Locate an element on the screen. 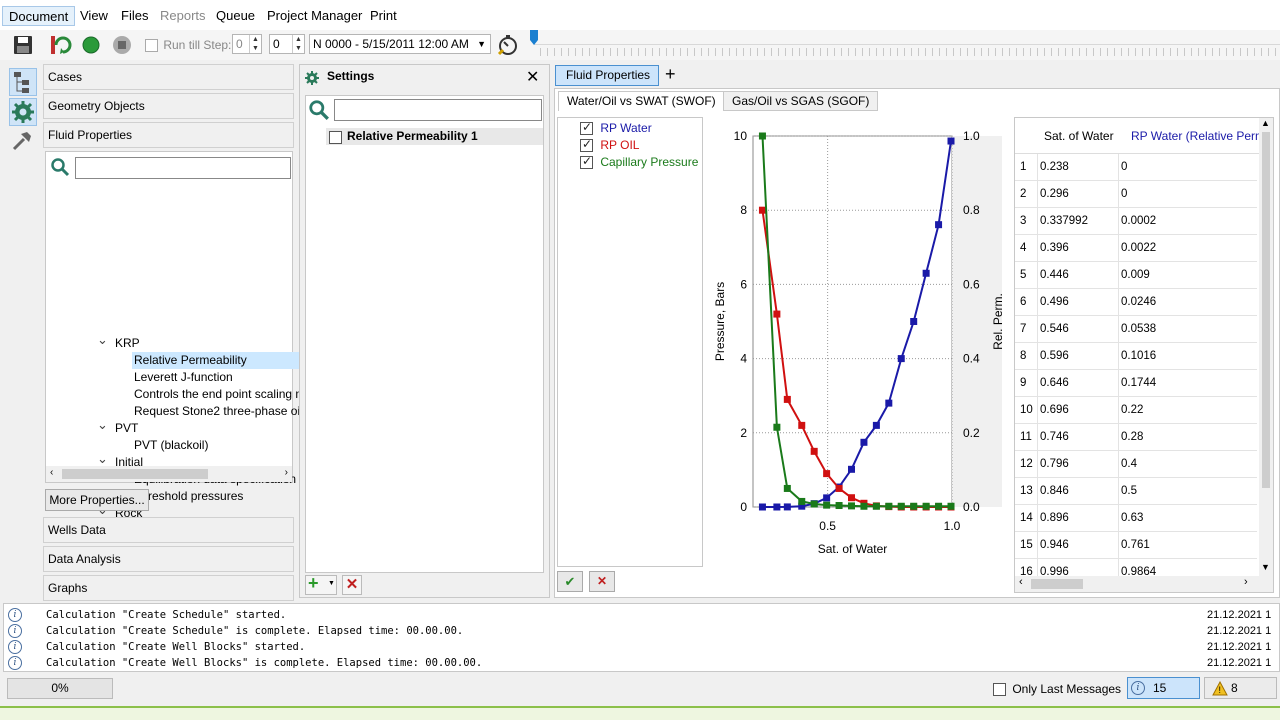  table-cell: 0.946 is located at coordinates (1054, 545).